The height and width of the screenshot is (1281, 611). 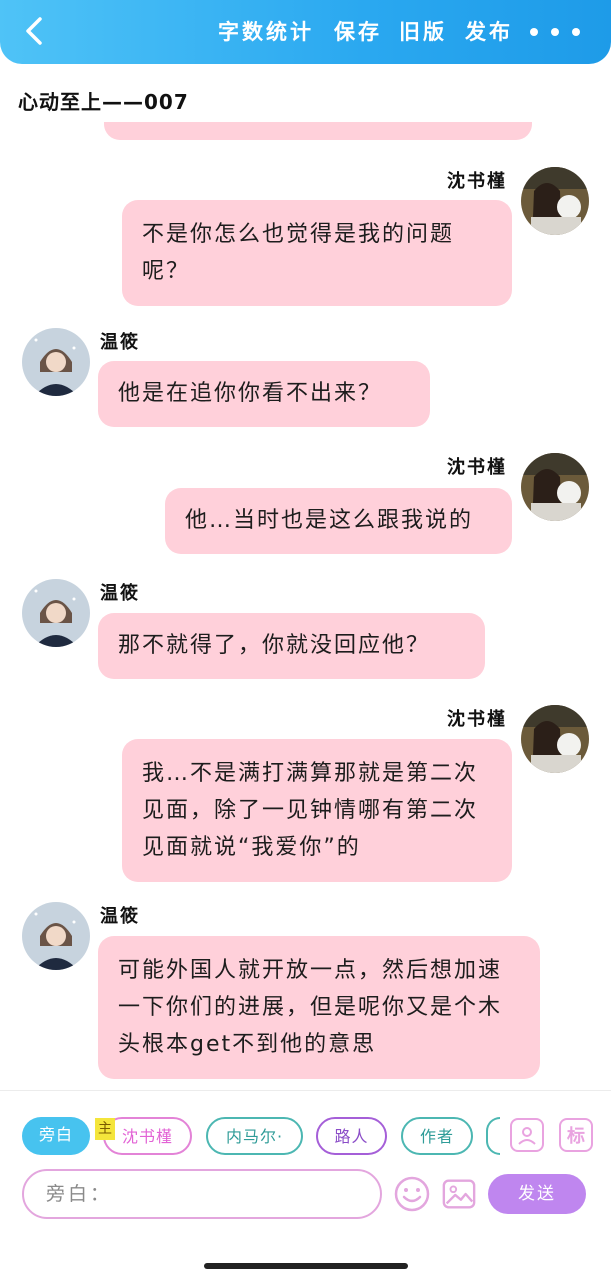 I want to click on save-button: 保存, so click(x=358, y=32).